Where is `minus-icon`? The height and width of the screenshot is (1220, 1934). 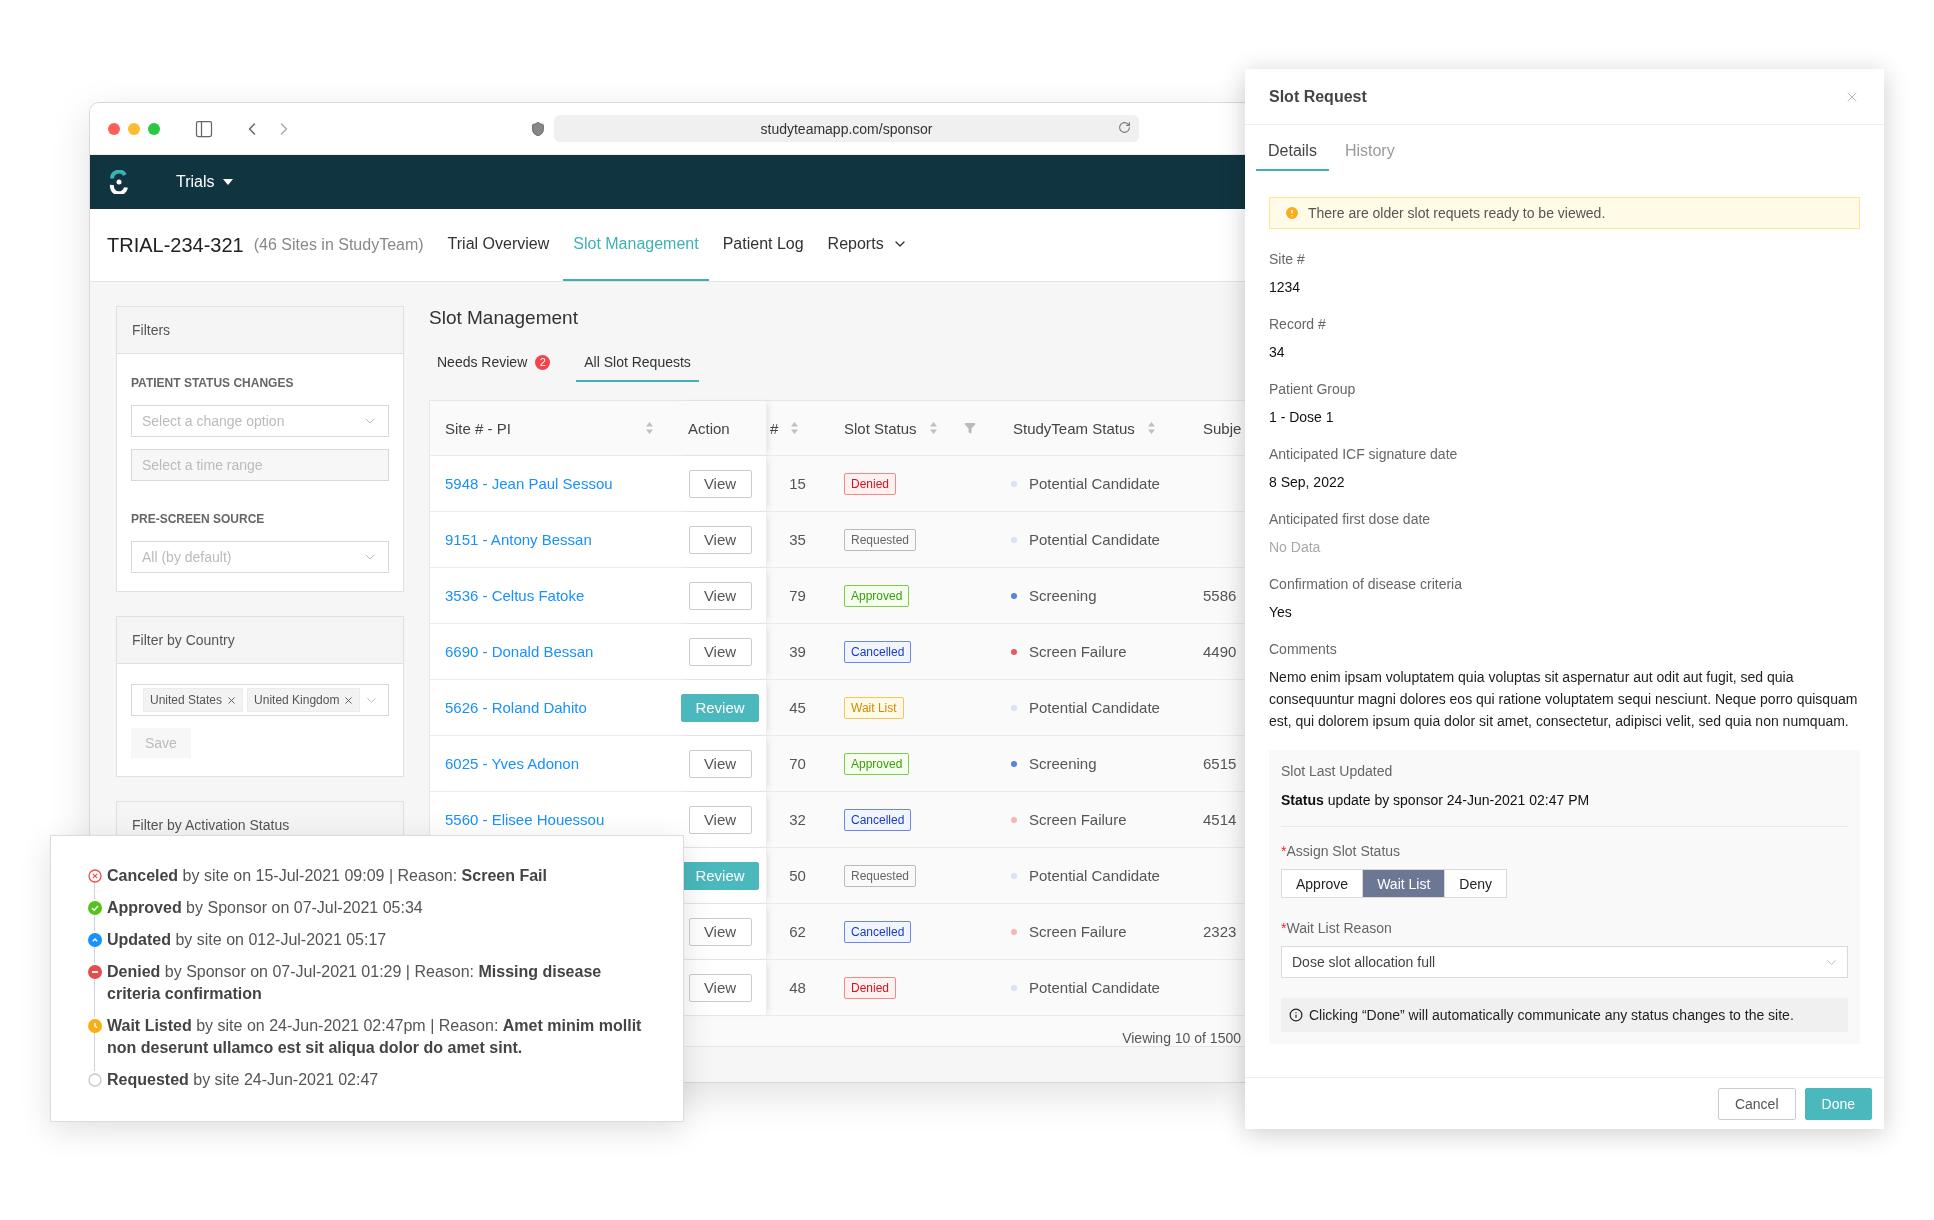
minus-icon is located at coordinates (95, 972).